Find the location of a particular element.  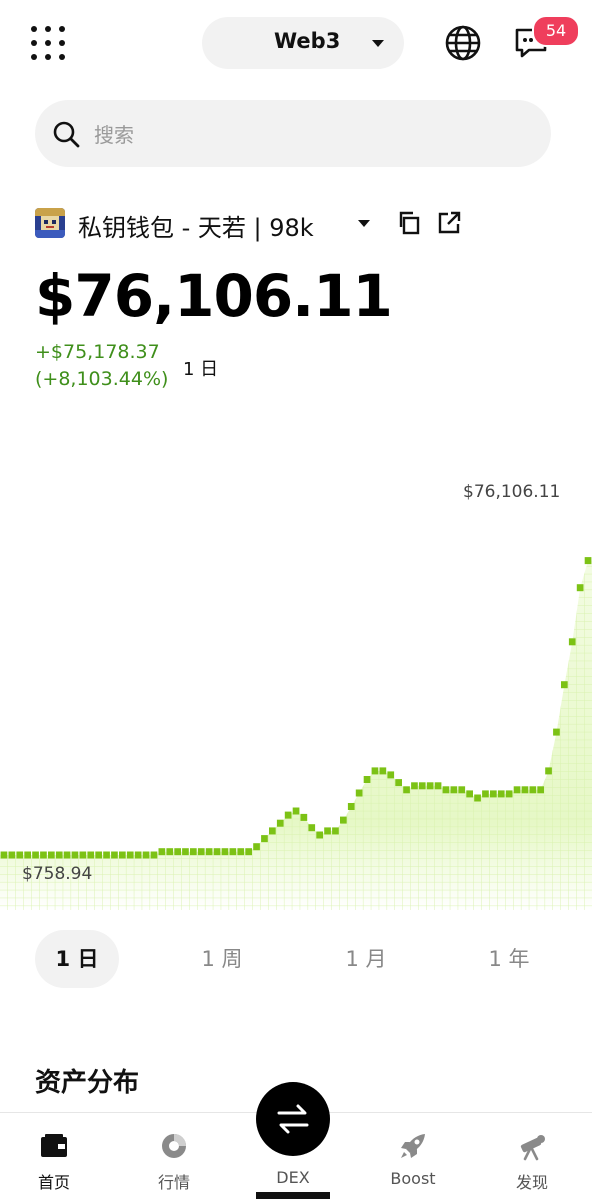

nav-market: 行情 is located at coordinates (174, 1156).